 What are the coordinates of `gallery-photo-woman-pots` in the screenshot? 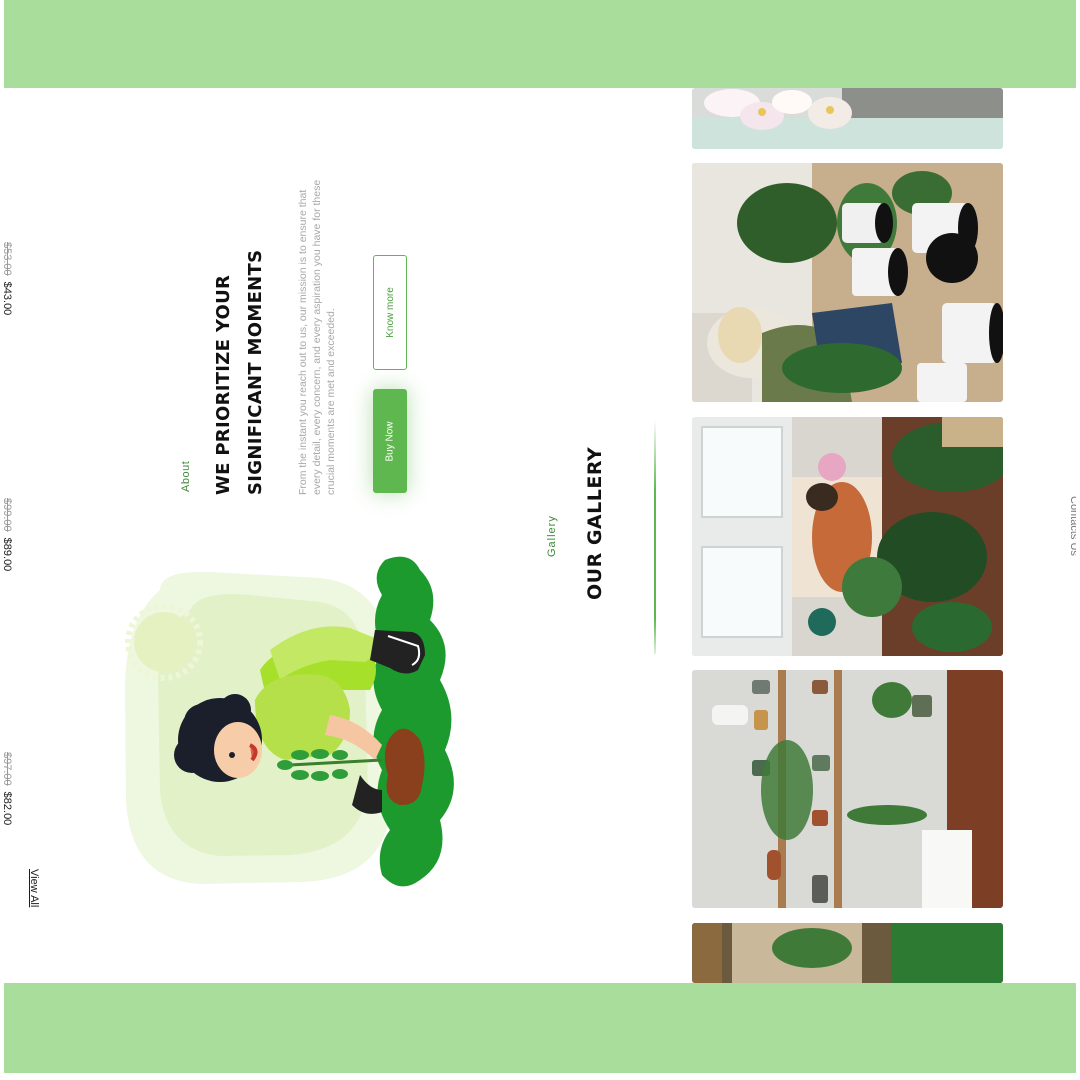 It's located at (847, 282).